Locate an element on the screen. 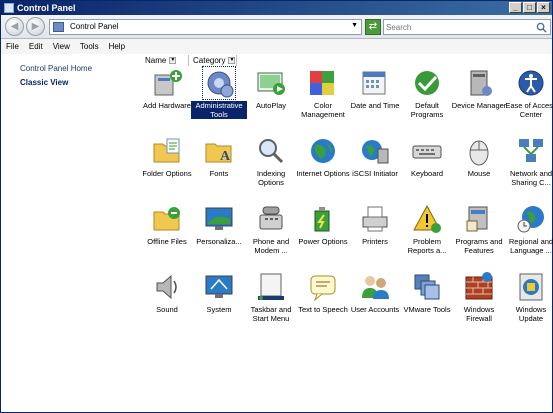 The image size is (553, 413). iscsi-initiator-icon is located at coordinates (375, 152).